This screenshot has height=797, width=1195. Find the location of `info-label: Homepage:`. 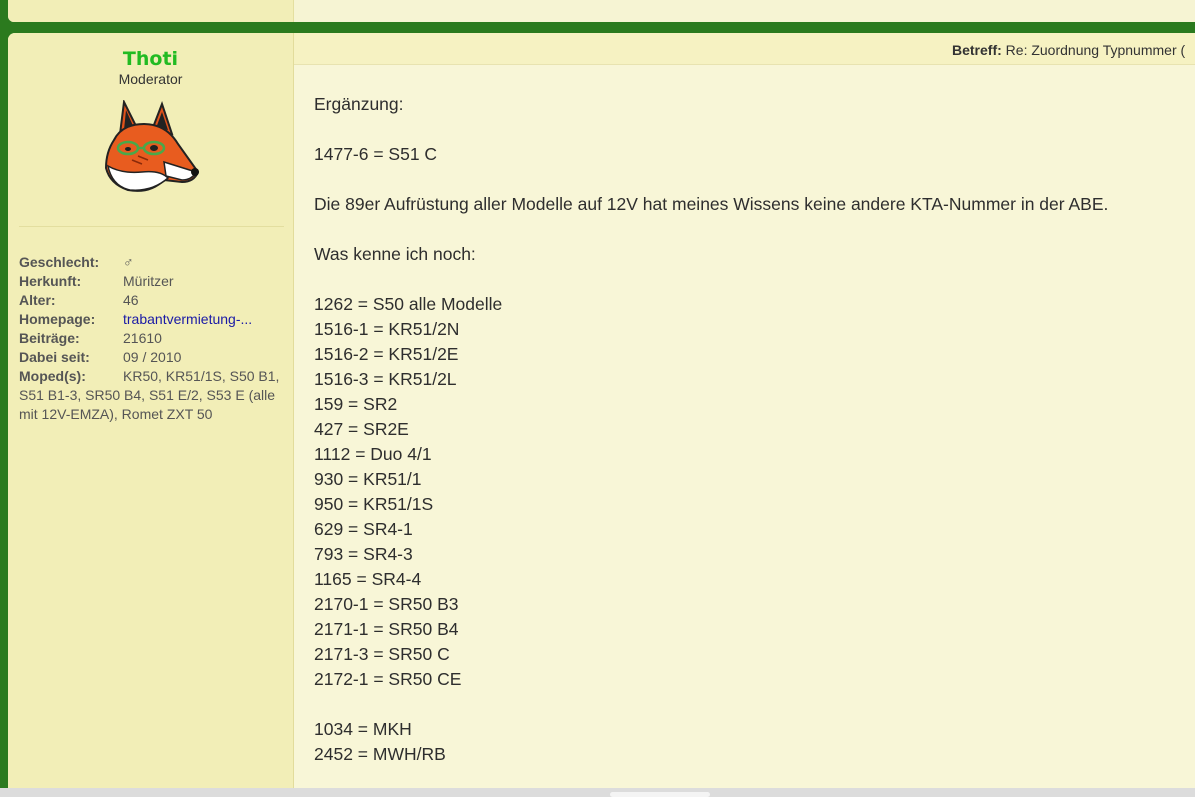

info-label: Homepage: is located at coordinates (57, 319).